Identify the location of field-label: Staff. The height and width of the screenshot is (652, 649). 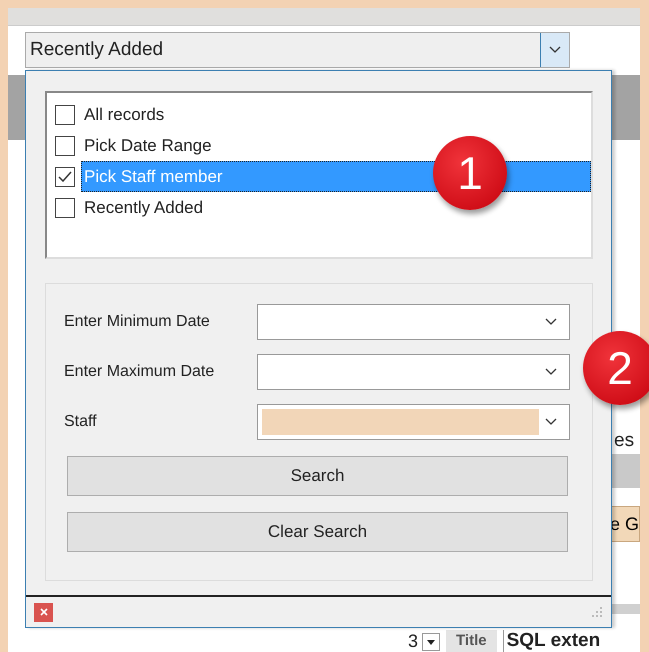
(81, 422).